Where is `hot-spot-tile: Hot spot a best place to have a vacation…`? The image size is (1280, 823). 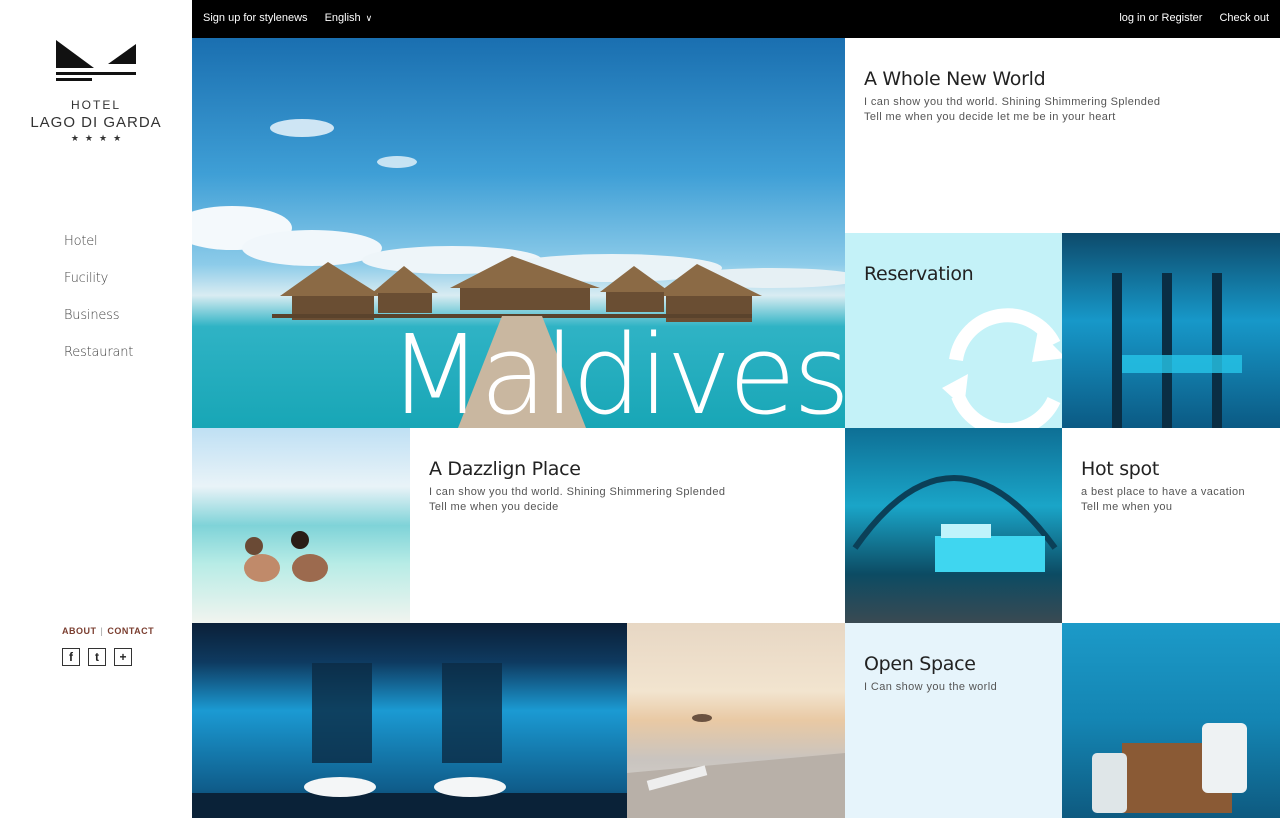
hot-spot-tile: Hot spot a best place to have a vacation… is located at coordinates (1171, 525).